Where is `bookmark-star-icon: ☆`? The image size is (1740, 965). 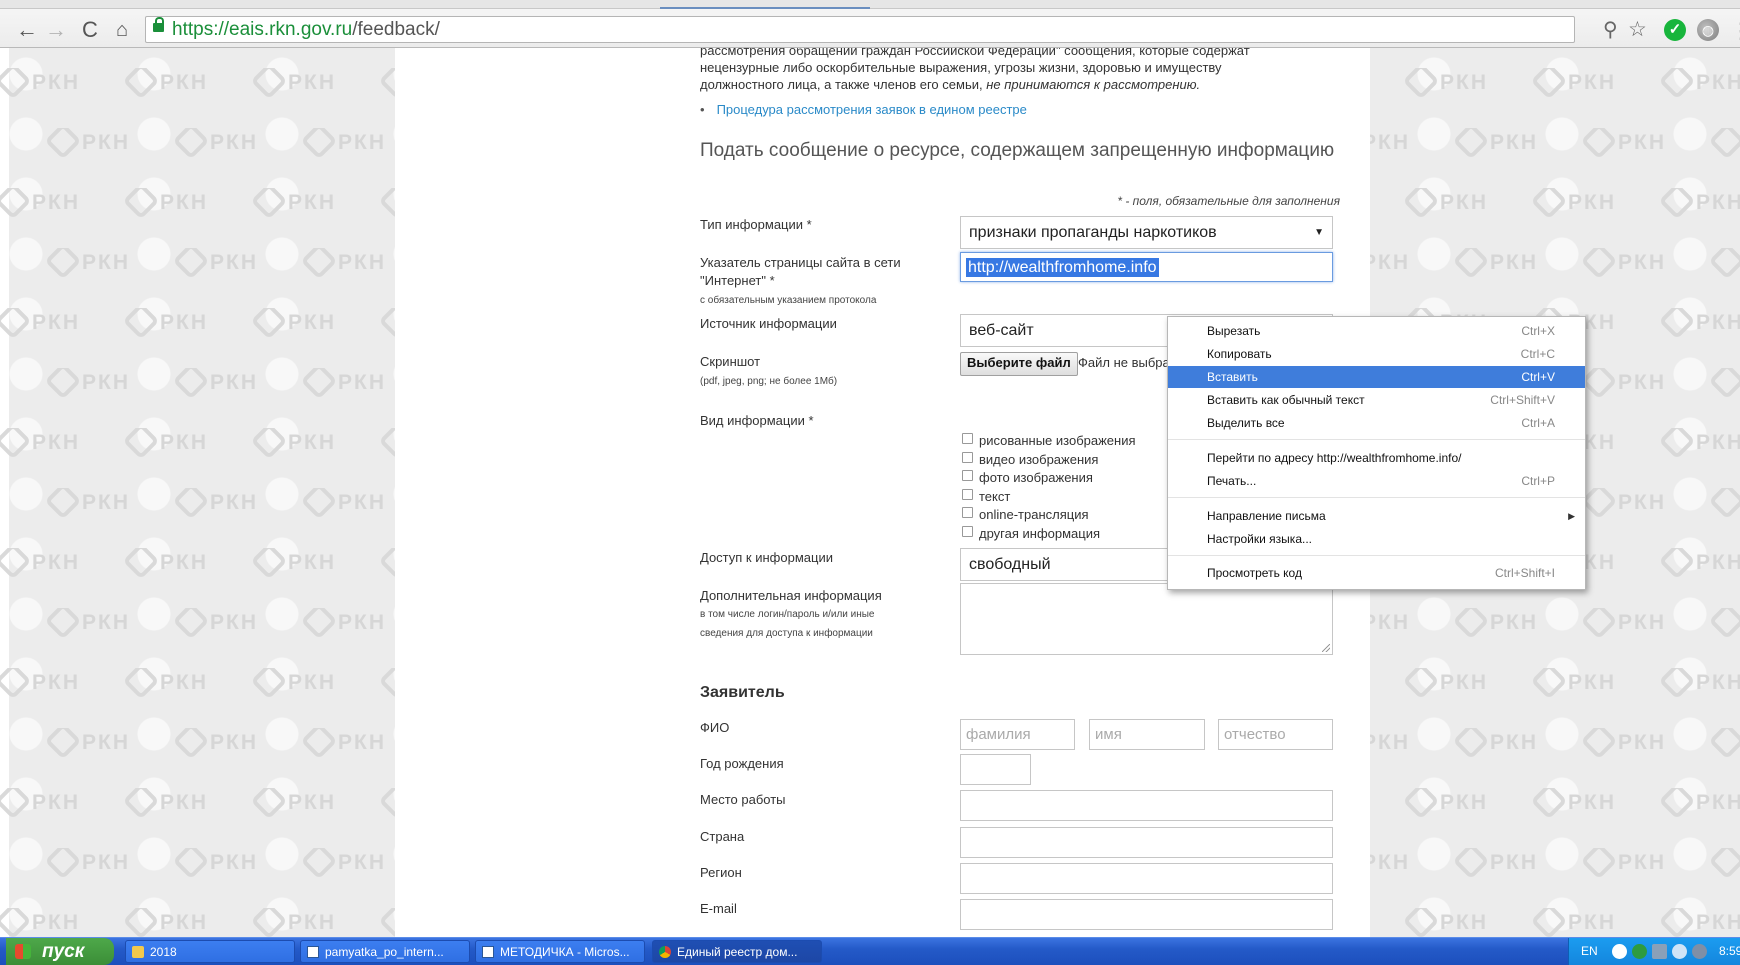
bookmark-star-icon: ☆ is located at coordinates (1637, 30).